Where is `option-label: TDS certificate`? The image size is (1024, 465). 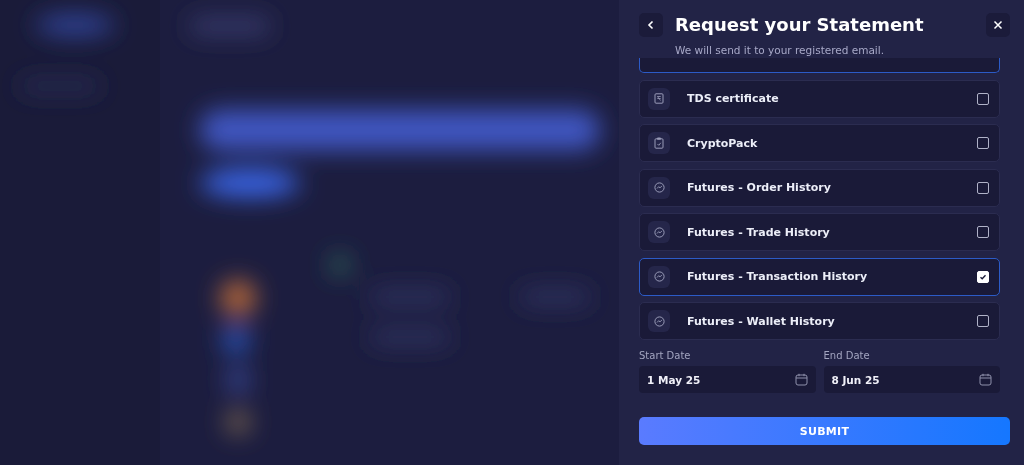
option-label: TDS certificate is located at coordinates (733, 98).